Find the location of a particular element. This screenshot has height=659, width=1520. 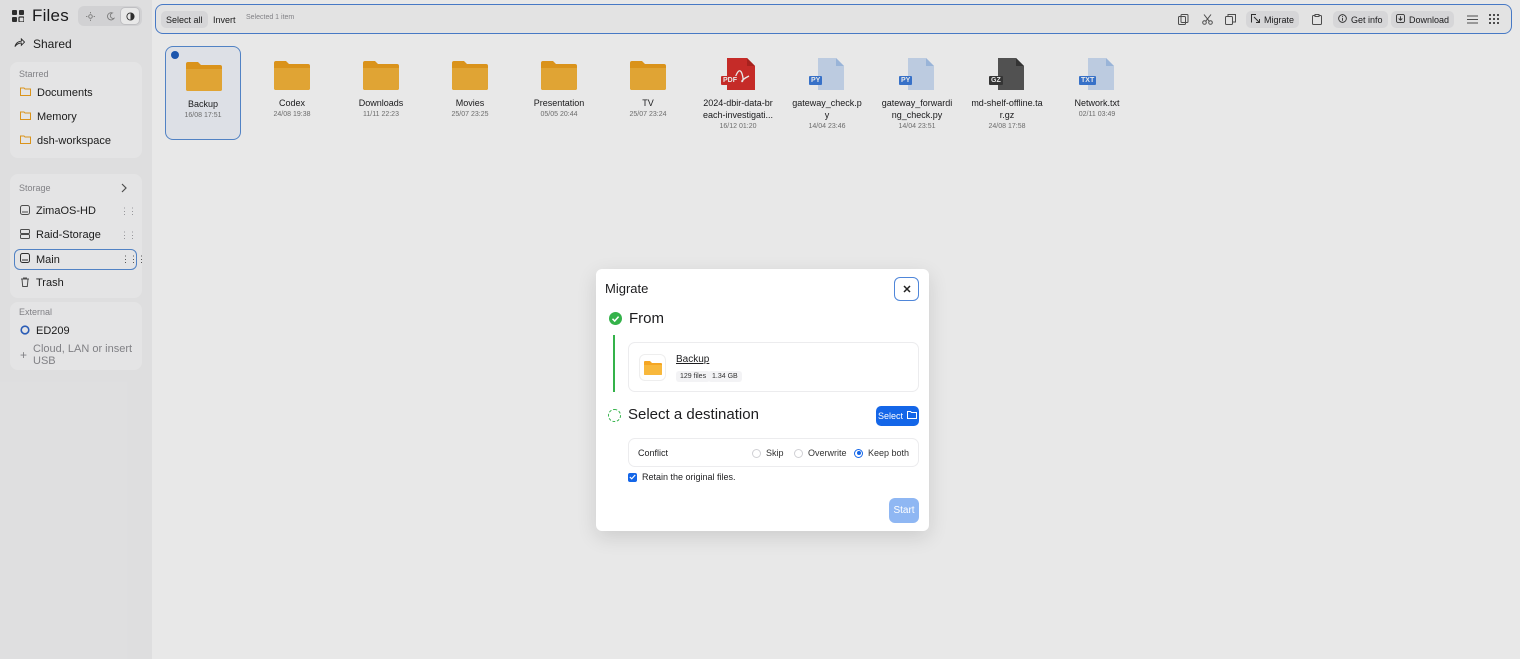

folder-outline-icon is located at coordinates (912, 416).